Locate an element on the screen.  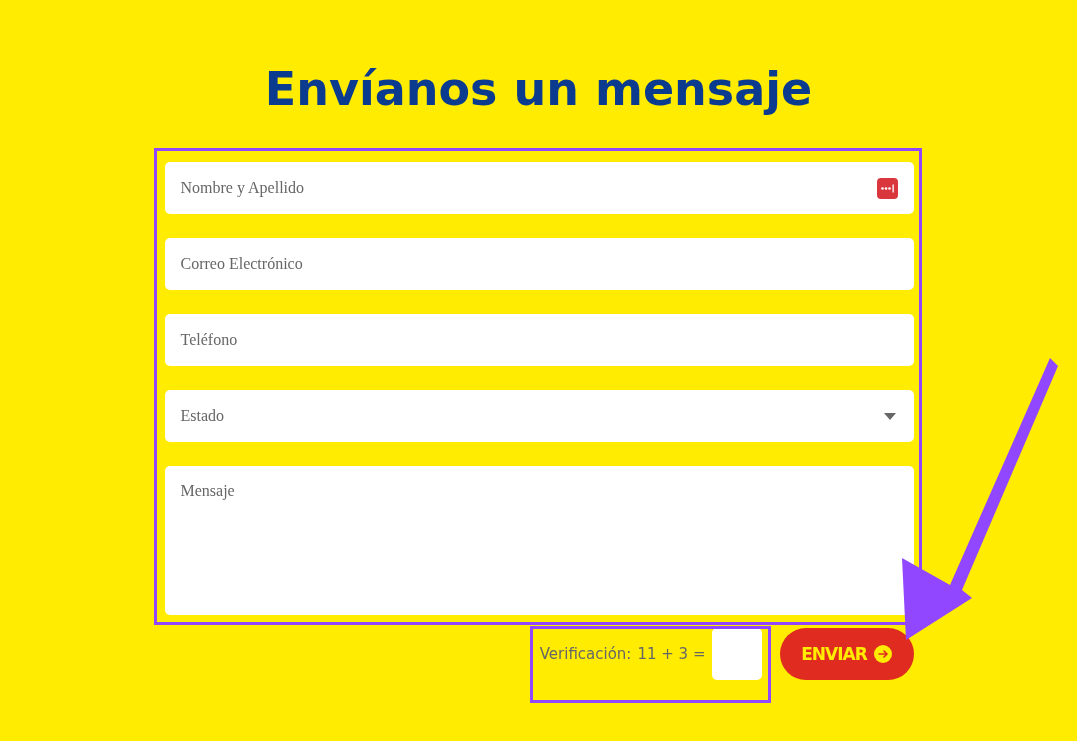
page-title: Envíanos un mensaje is located at coordinates (538, 89).